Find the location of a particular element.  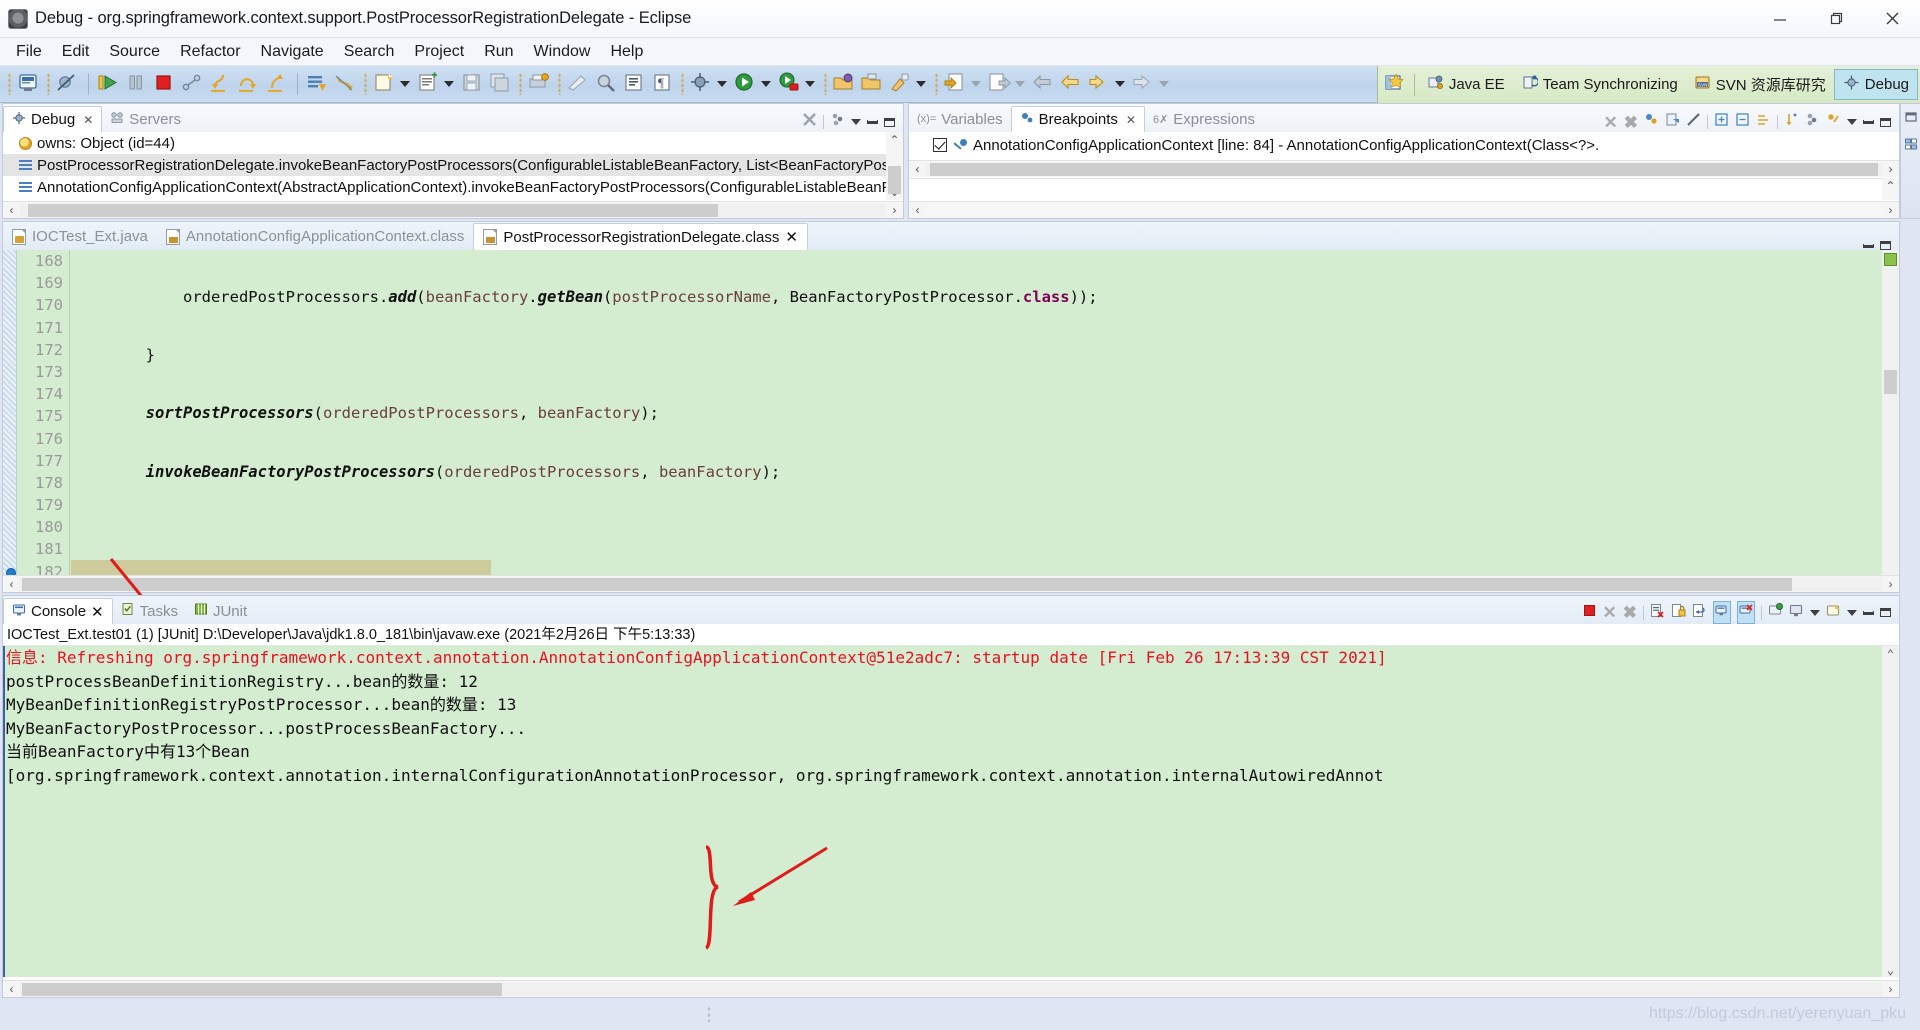

open-console-icon is located at coordinates (1833, 613).